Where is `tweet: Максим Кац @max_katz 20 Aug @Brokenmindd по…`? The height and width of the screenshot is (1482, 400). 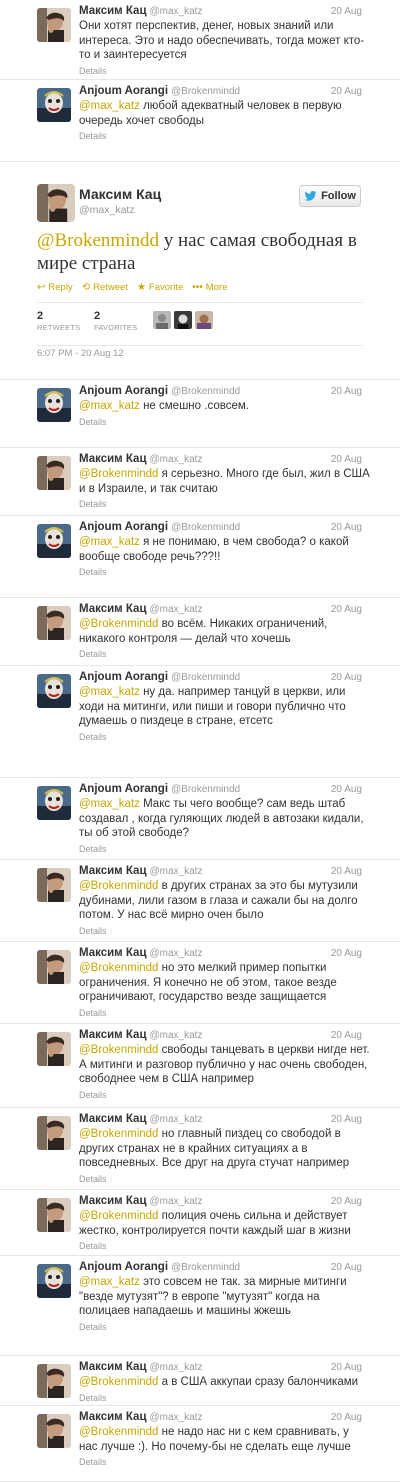 tweet: Максим Кац @max_katz 20 Aug @Brokenmindd по… is located at coordinates (200, 1223).